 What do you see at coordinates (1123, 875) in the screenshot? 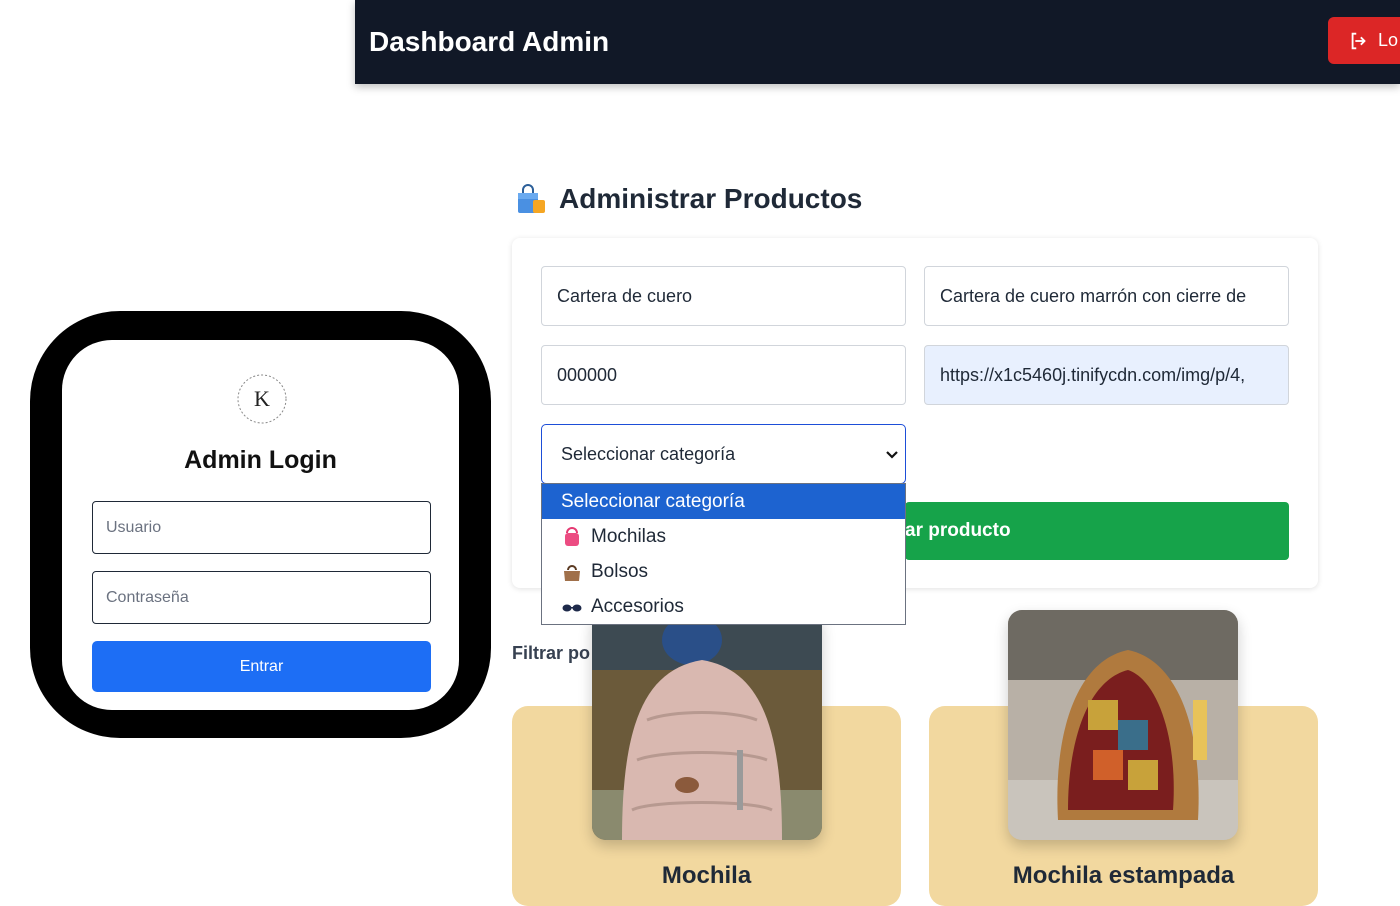
I see `product-name: Mochila estampada` at bounding box center [1123, 875].